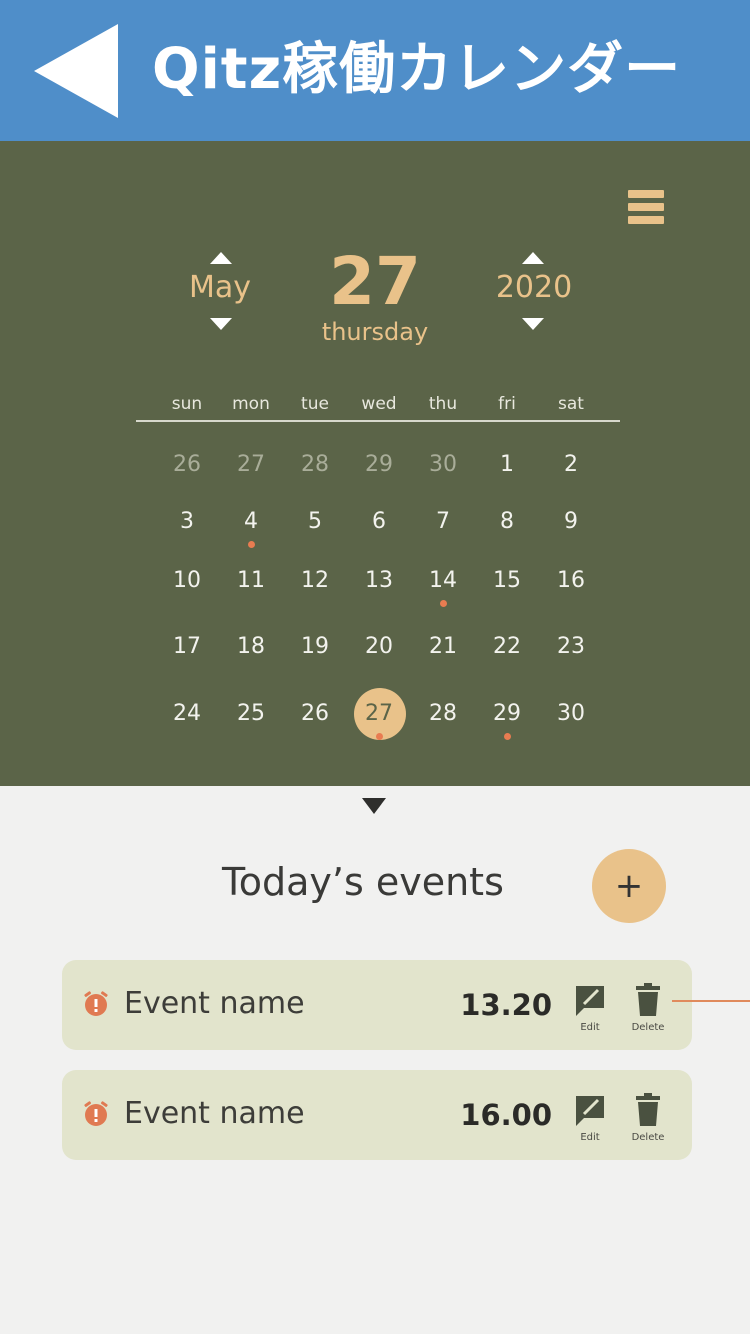 The width and height of the screenshot is (750, 1334). Describe the element at coordinates (374, 806) in the screenshot. I see `collapse-calendar-button` at that location.